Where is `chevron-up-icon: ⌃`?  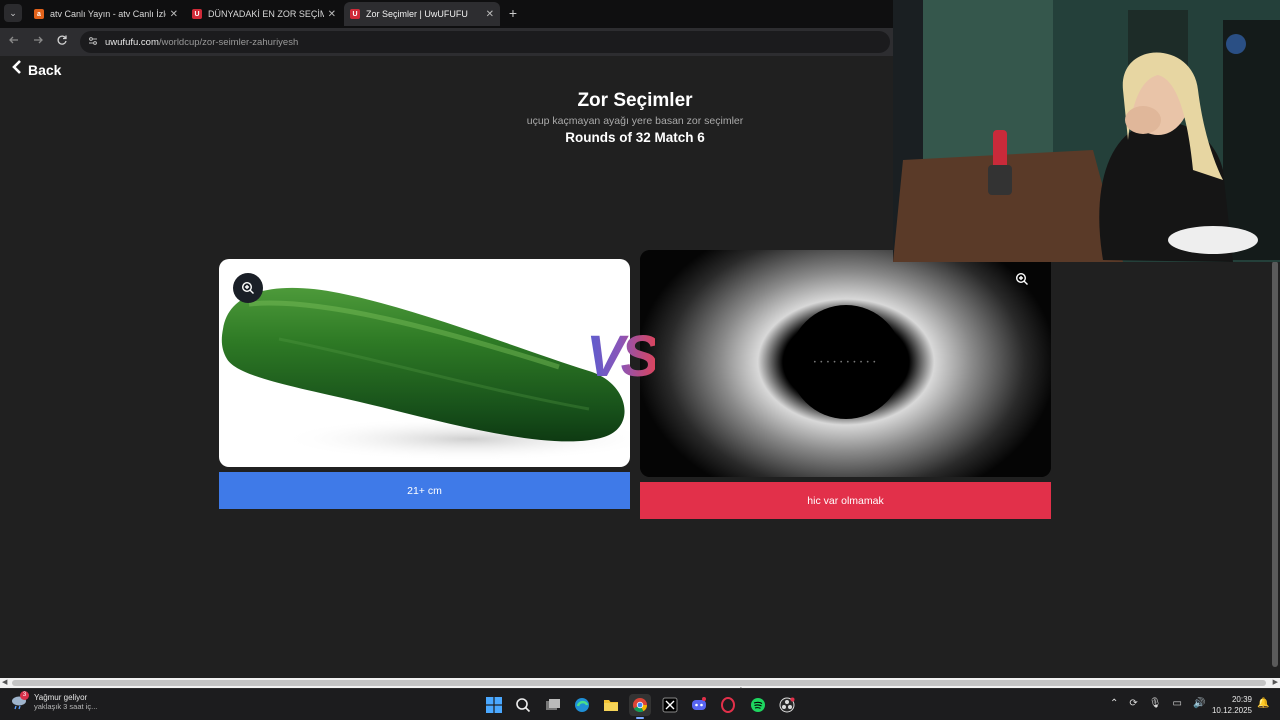
chevron-up-icon: ⌃ is located at coordinates (1114, 703).